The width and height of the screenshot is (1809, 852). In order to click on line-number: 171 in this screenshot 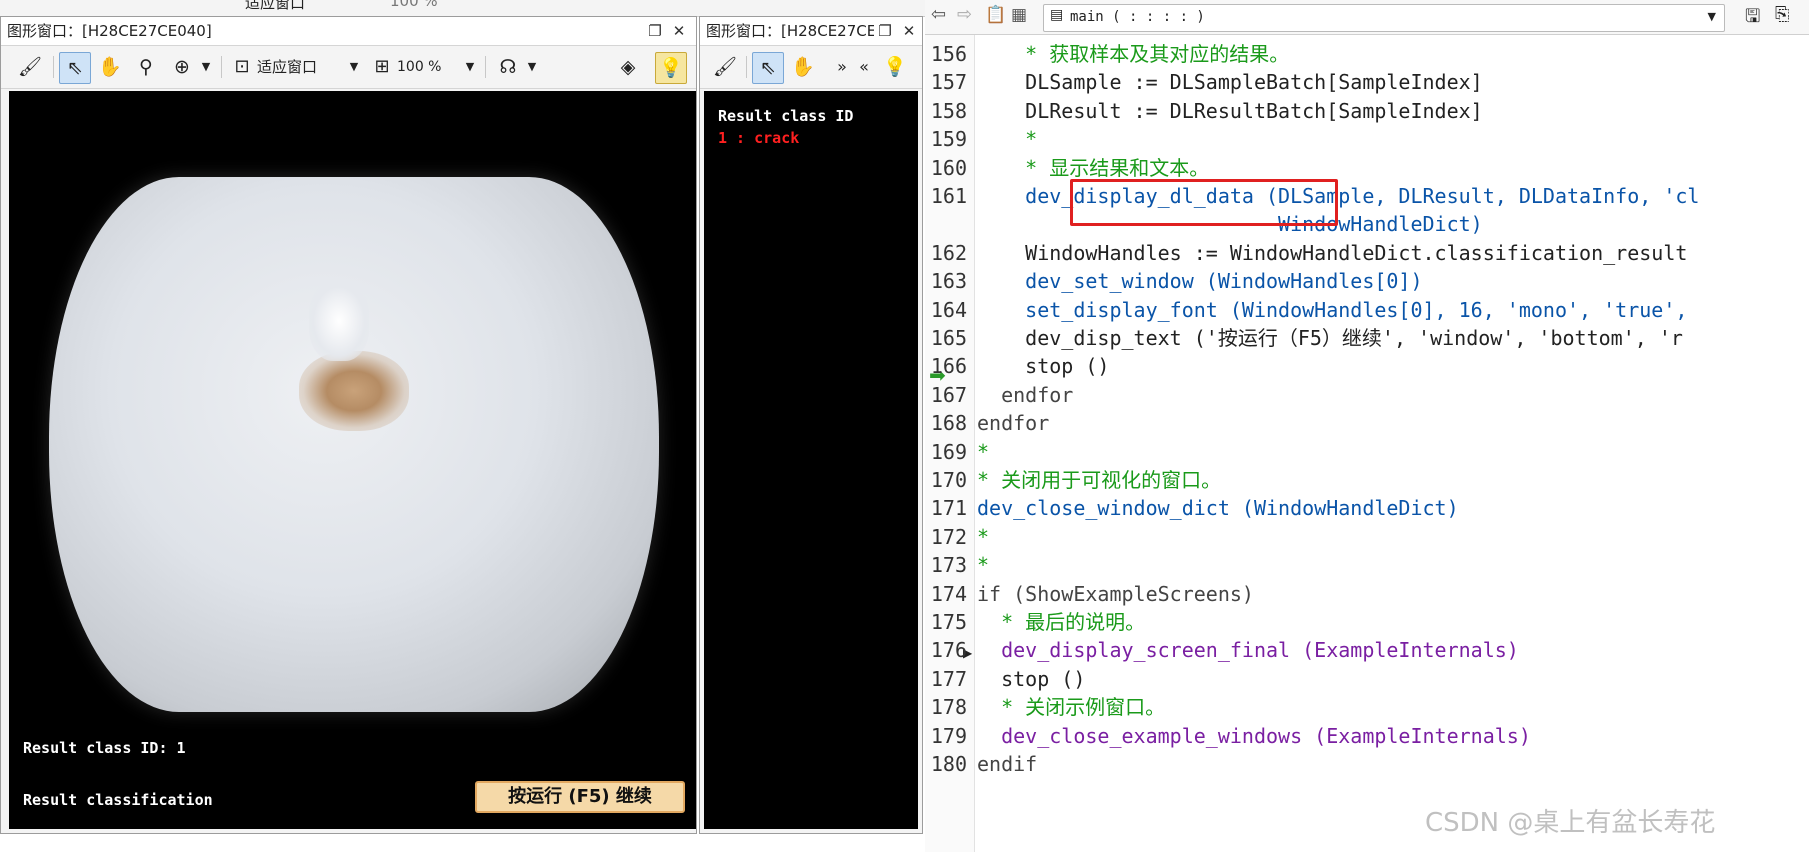, I will do `click(948, 508)`.